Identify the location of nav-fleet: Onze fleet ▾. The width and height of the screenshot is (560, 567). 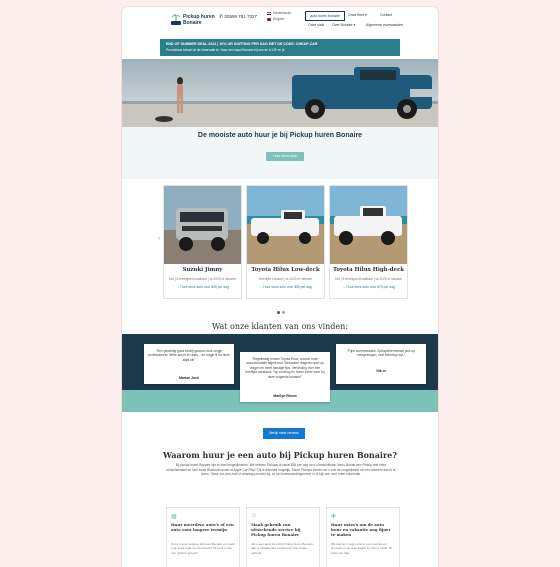
(357, 15).